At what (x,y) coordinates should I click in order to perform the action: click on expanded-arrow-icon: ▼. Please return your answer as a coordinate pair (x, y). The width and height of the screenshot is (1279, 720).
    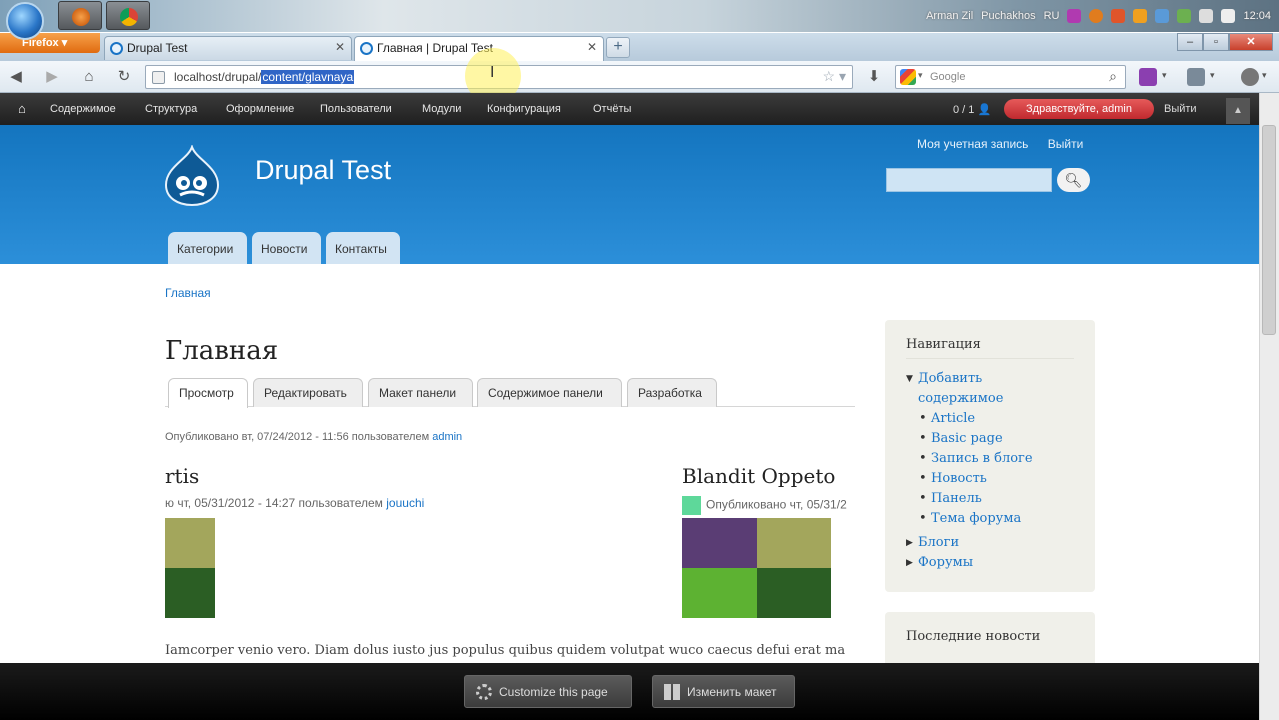
    Looking at the image, I should click on (909, 379).